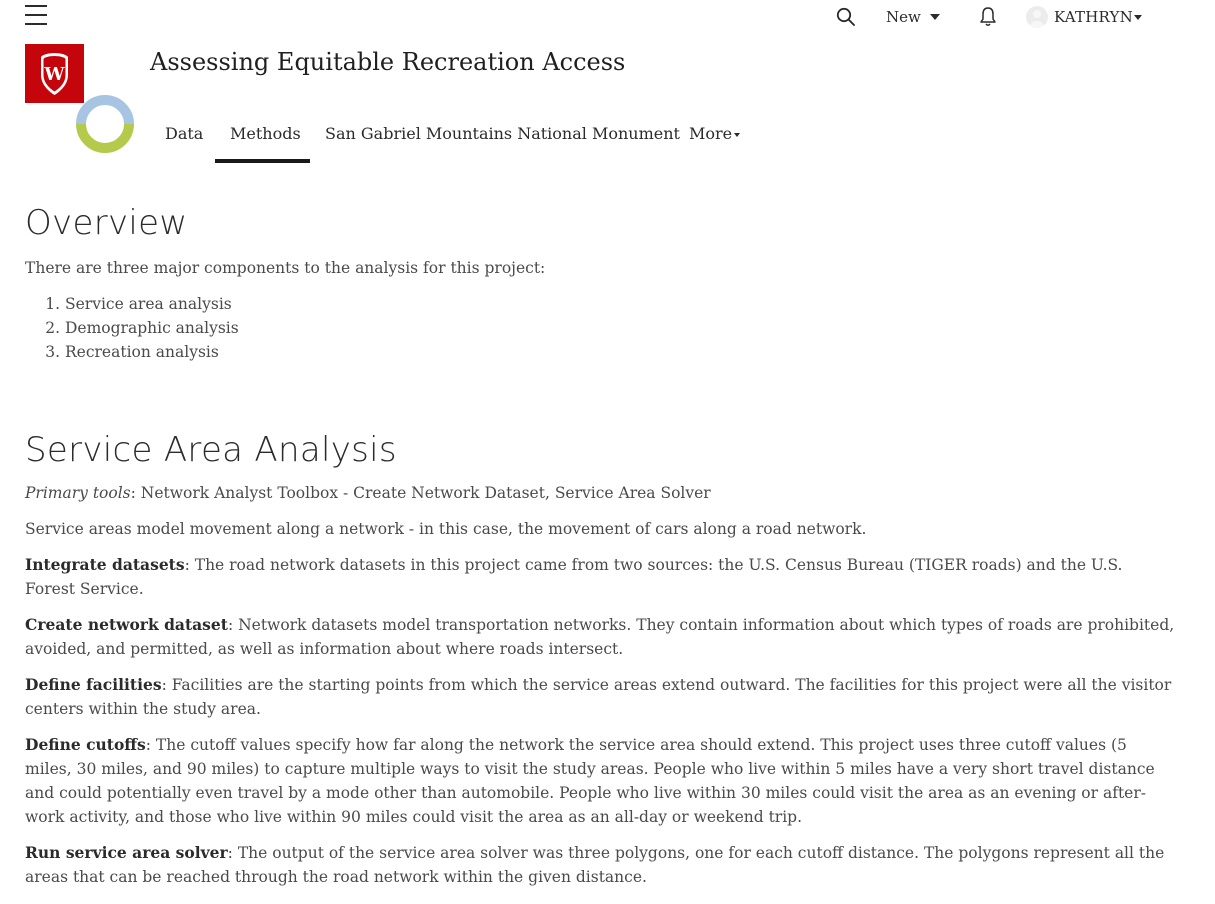  What do you see at coordinates (607, 17) in the screenshot?
I see `top-bar: New KATHRYN` at bounding box center [607, 17].